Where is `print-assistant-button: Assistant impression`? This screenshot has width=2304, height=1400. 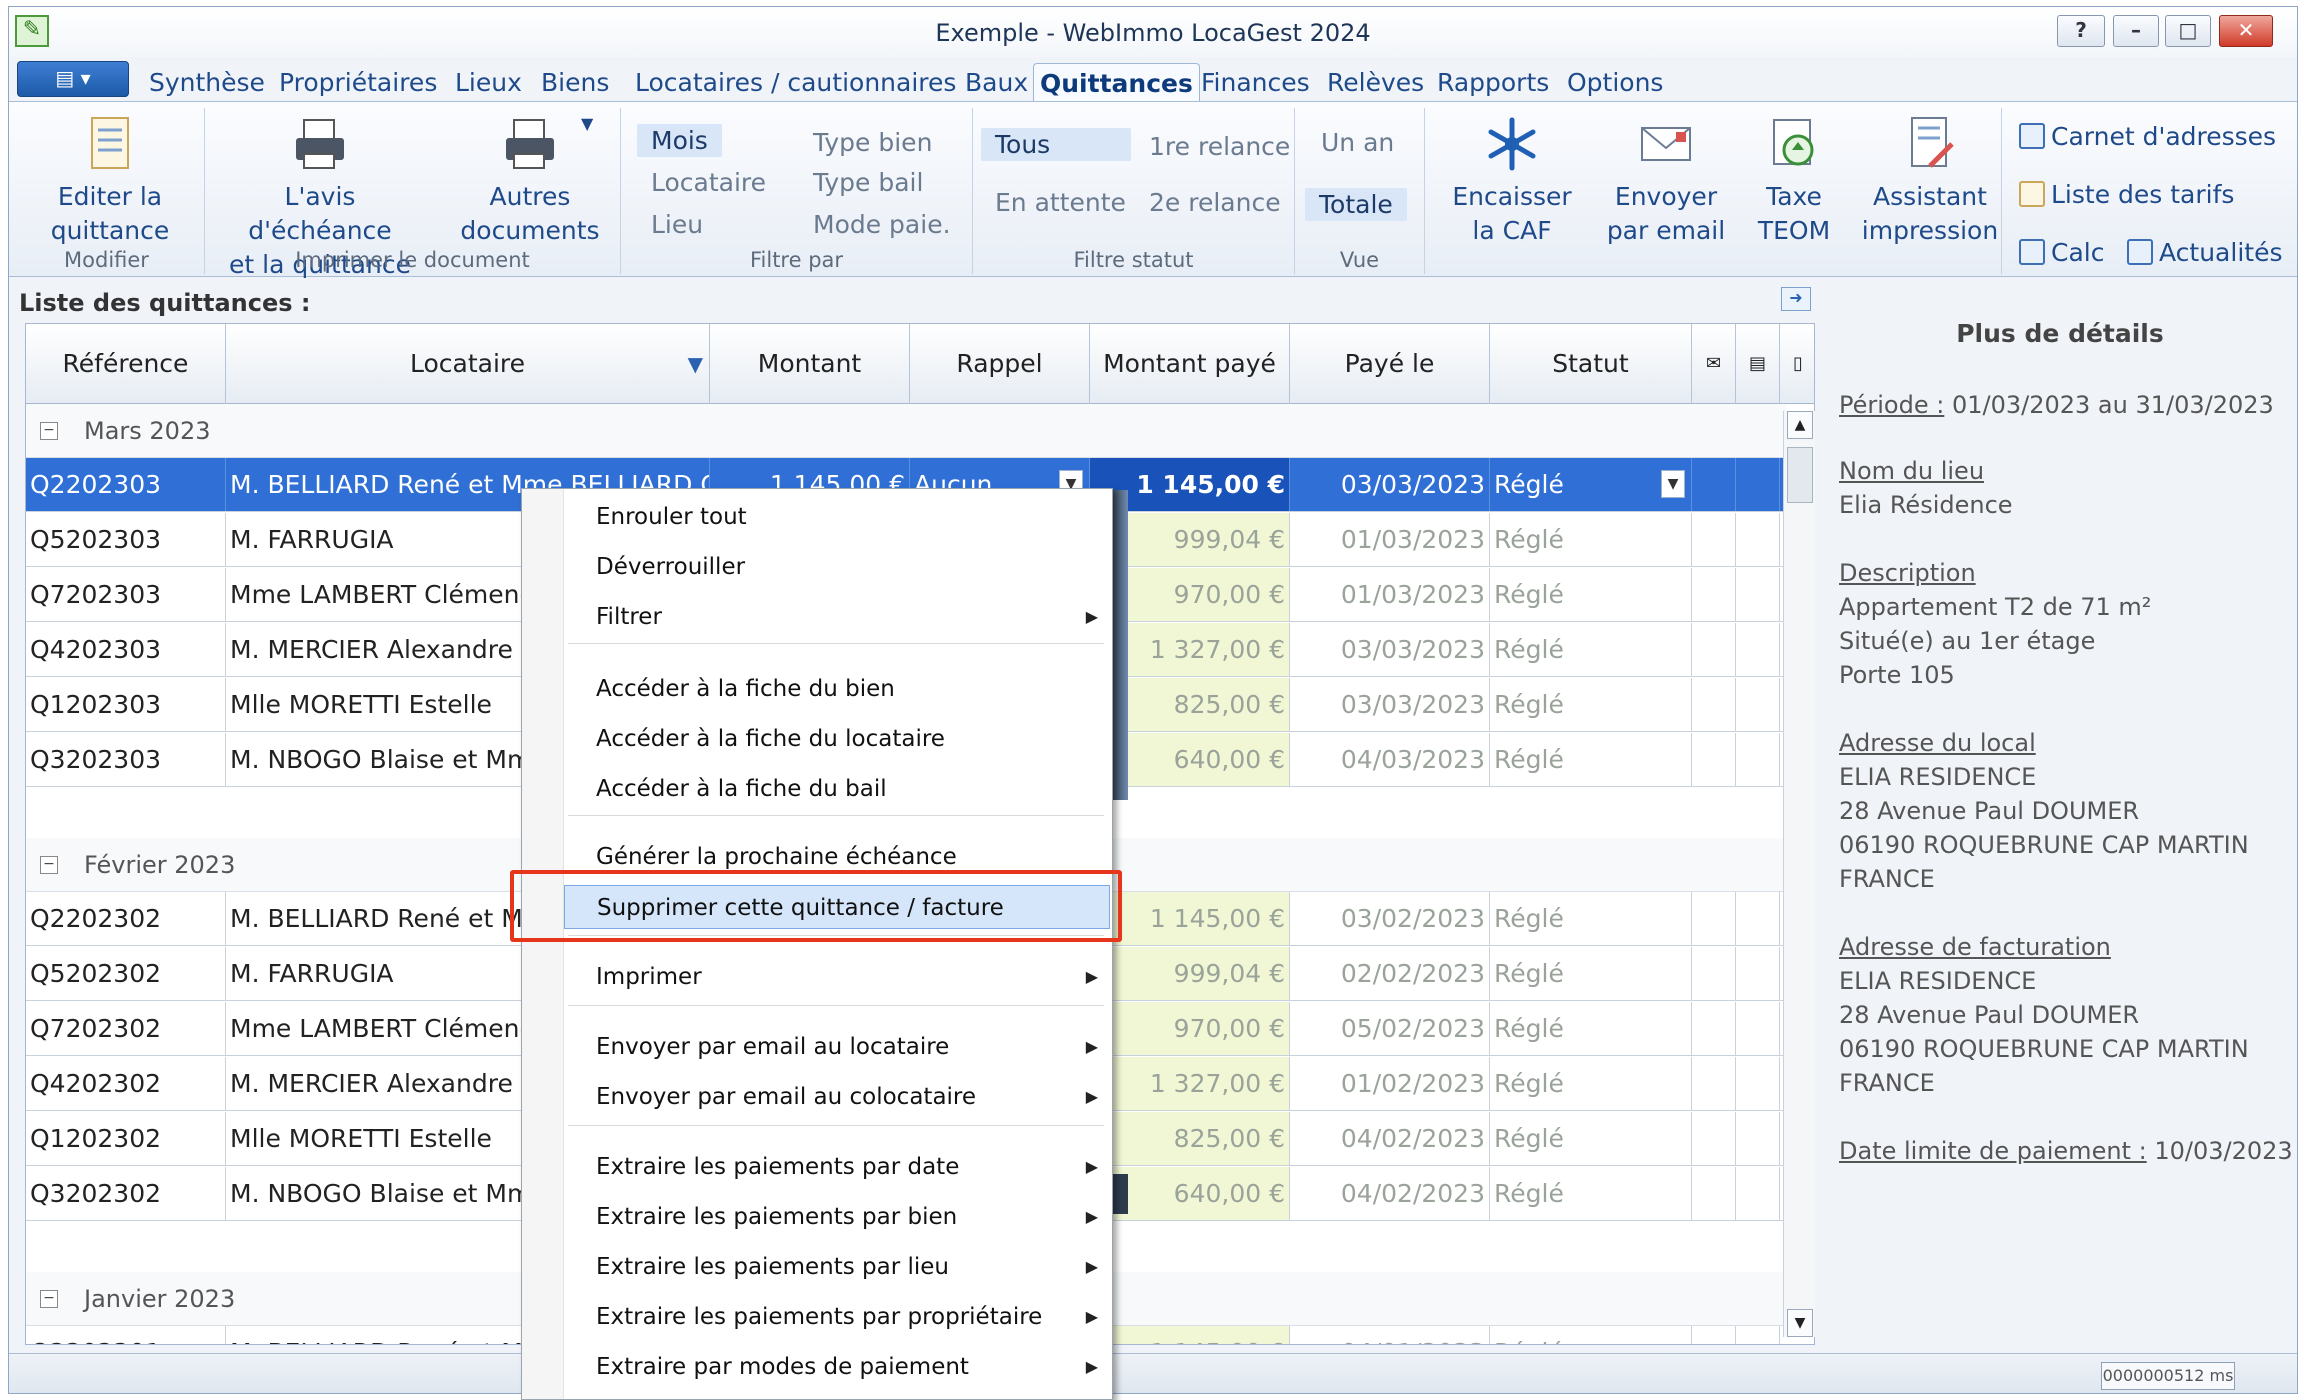 print-assistant-button: Assistant impression is located at coordinates (1930, 181).